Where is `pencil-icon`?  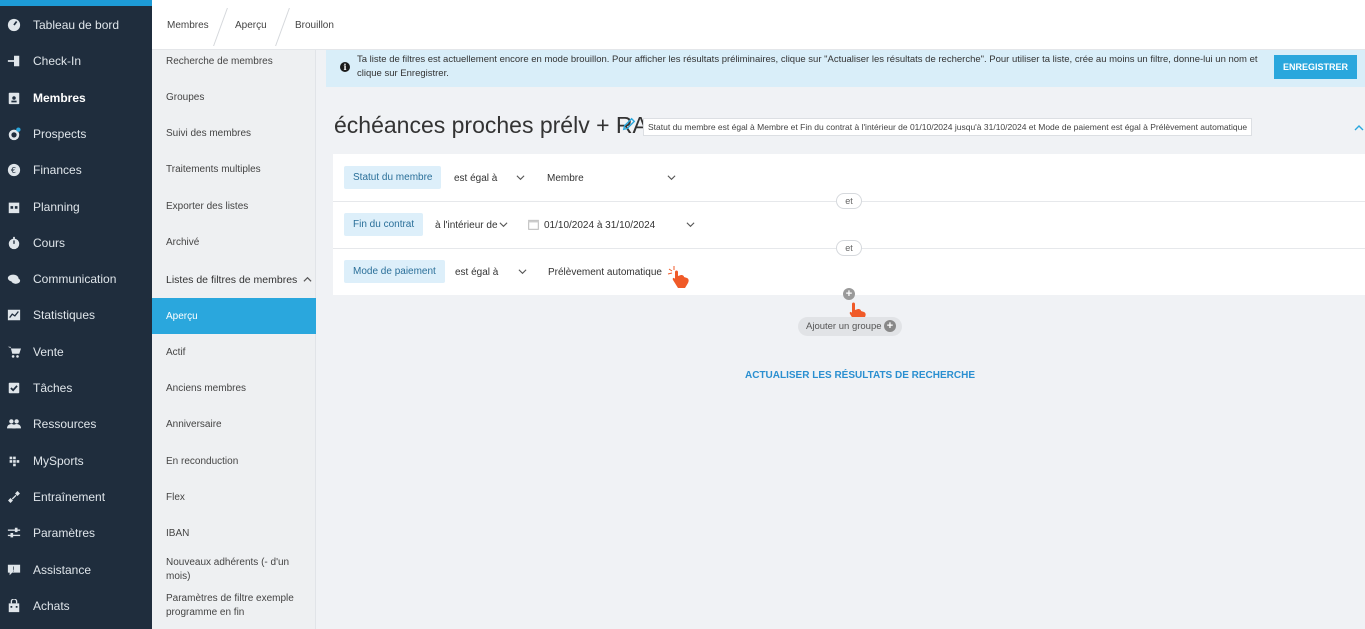
pencil-icon is located at coordinates (629, 124).